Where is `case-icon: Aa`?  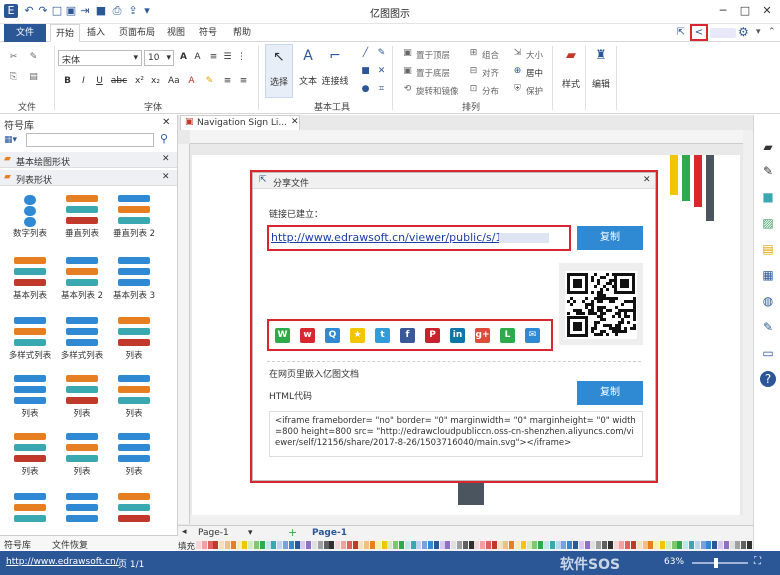 case-icon: Aa is located at coordinates (174, 81).